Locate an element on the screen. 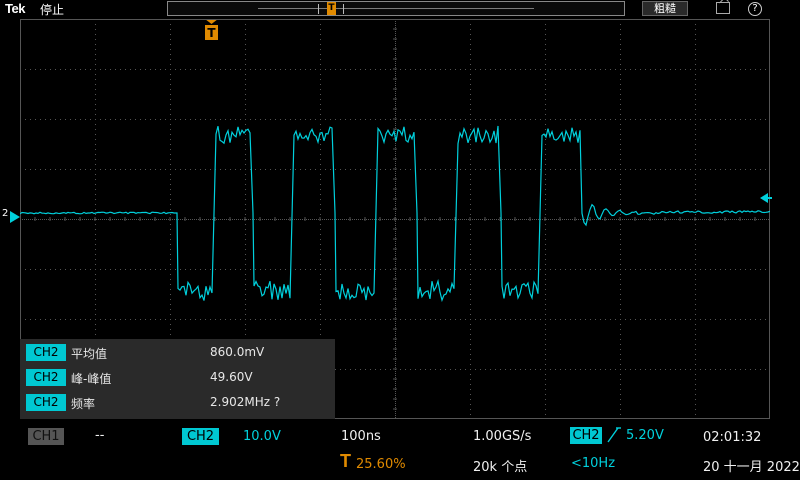 Image resolution: width=800 pixels, height=480 pixels. measurement-name: 频率 is located at coordinates (83, 403).